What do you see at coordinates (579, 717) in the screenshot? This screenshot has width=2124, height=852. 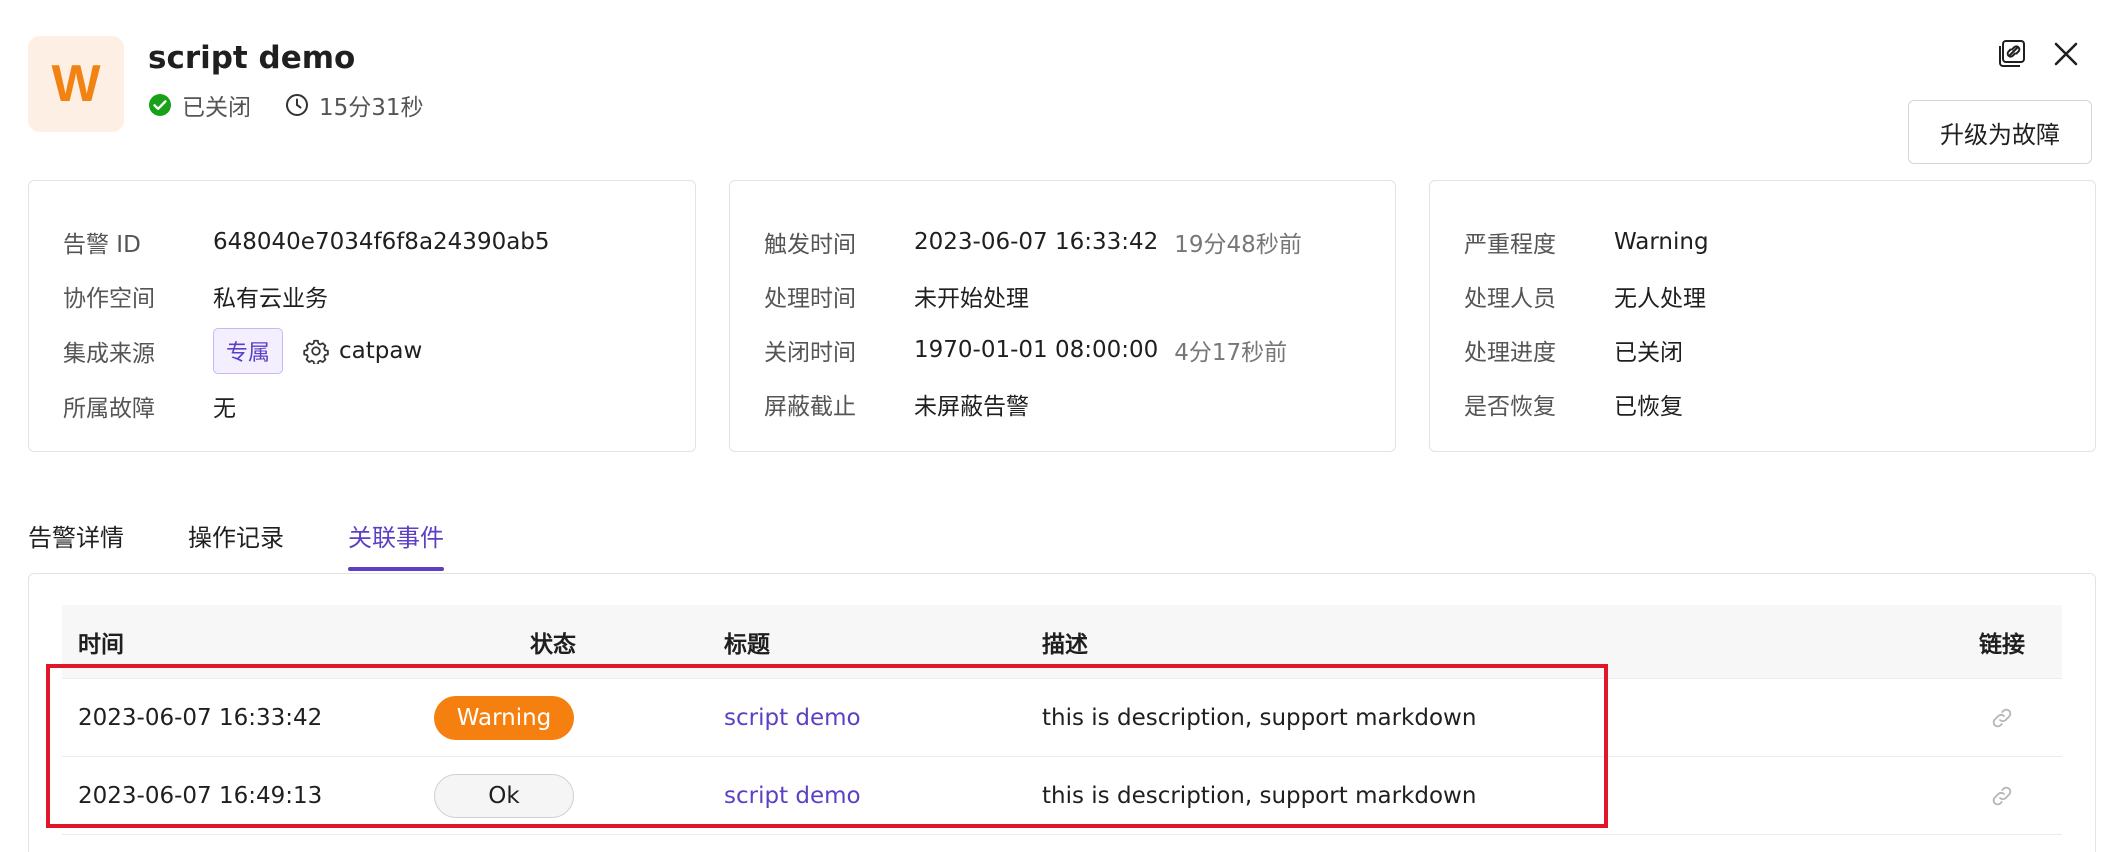 I see `row-status: Warning` at bounding box center [579, 717].